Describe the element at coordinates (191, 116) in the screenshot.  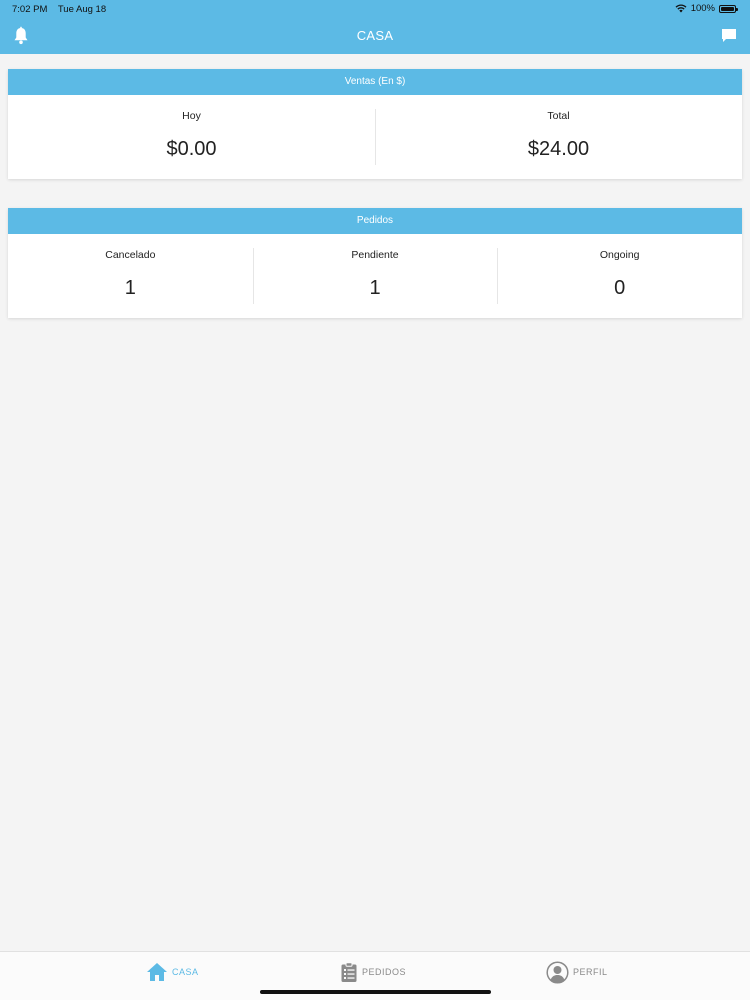
I see `stat-label: Hoy` at that location.